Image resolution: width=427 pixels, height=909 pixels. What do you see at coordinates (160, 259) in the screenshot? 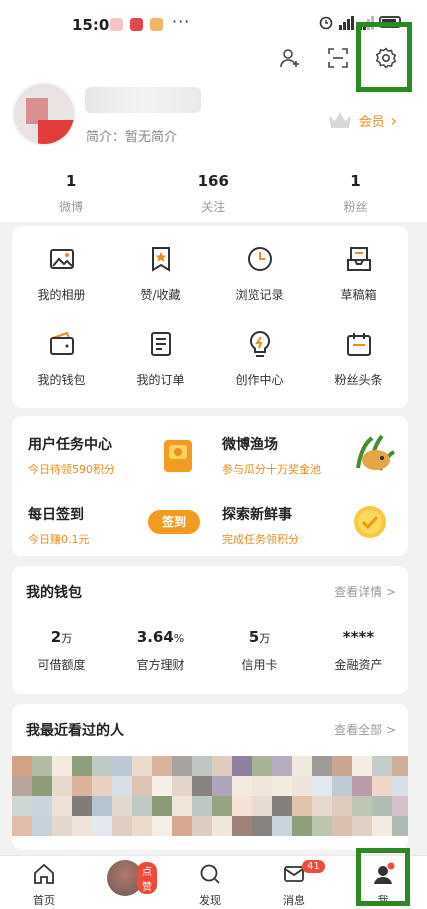
I see `like-favorite-icon` at bounding box center [160, 259].